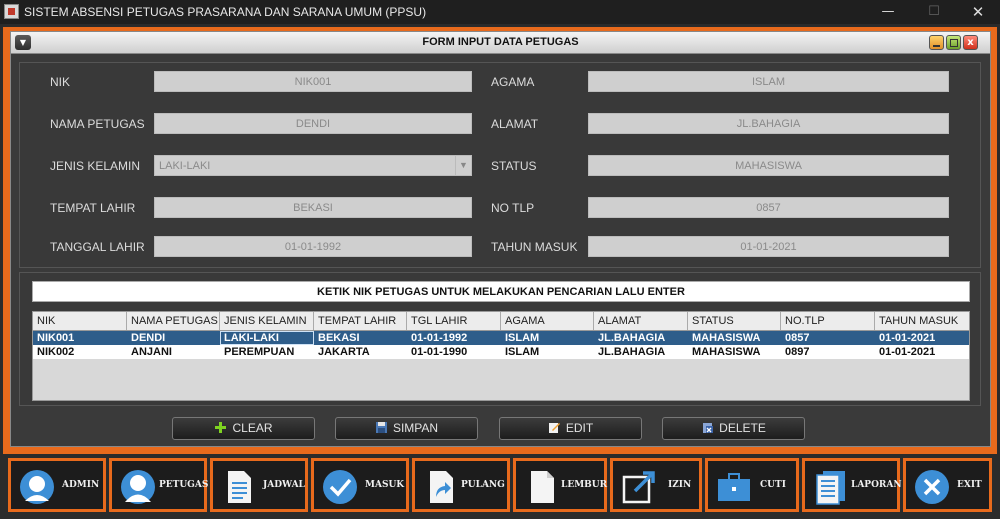 This screenshot has height=519, width=1000. Describe the element at coordinates (60, 82) in the screenshot. I see `nik-label: NIK` at that location.